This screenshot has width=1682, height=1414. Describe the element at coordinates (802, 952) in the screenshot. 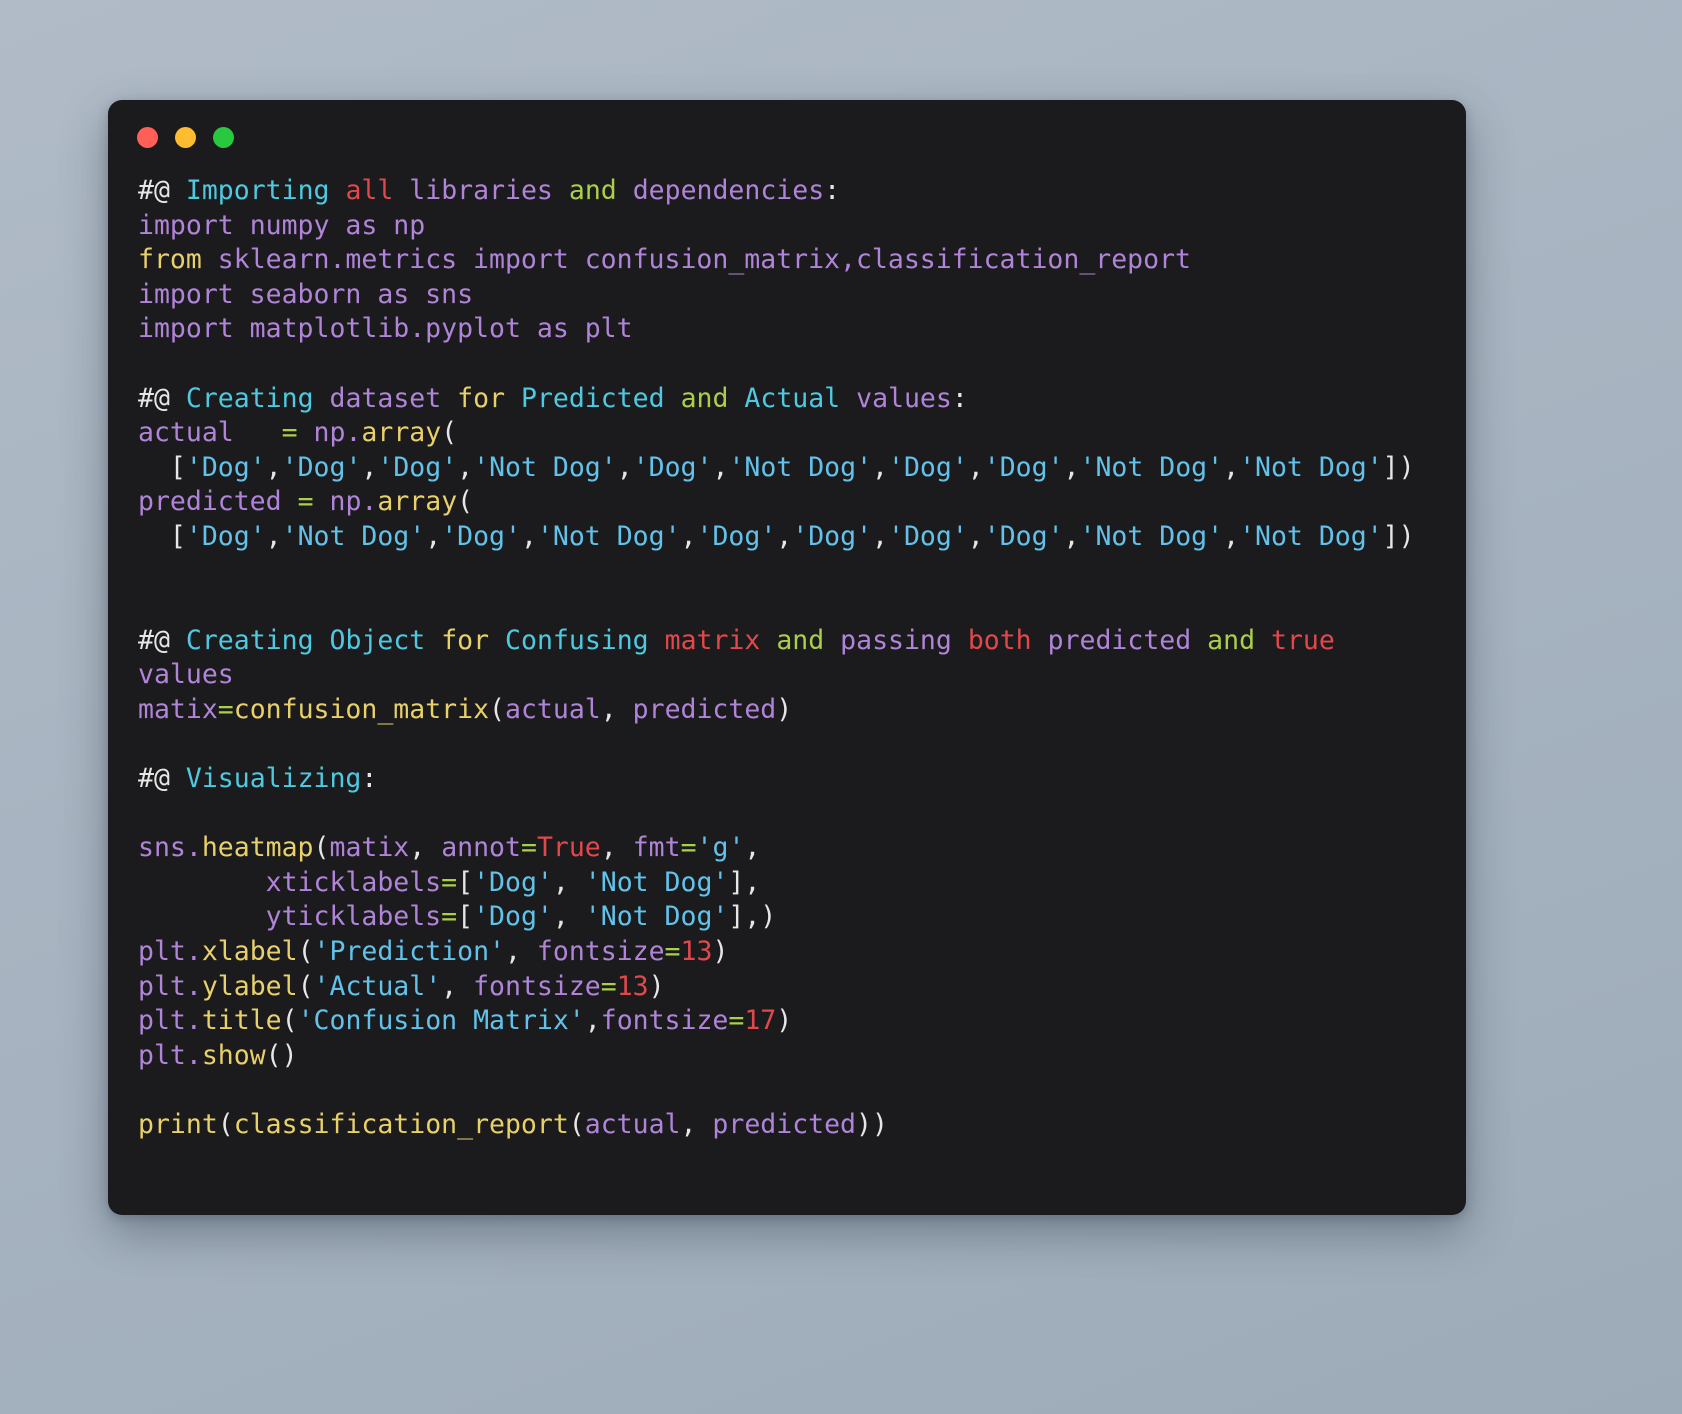

I see `code-line: plt.xlabel('Prediction', fontsize=13)` at that location.